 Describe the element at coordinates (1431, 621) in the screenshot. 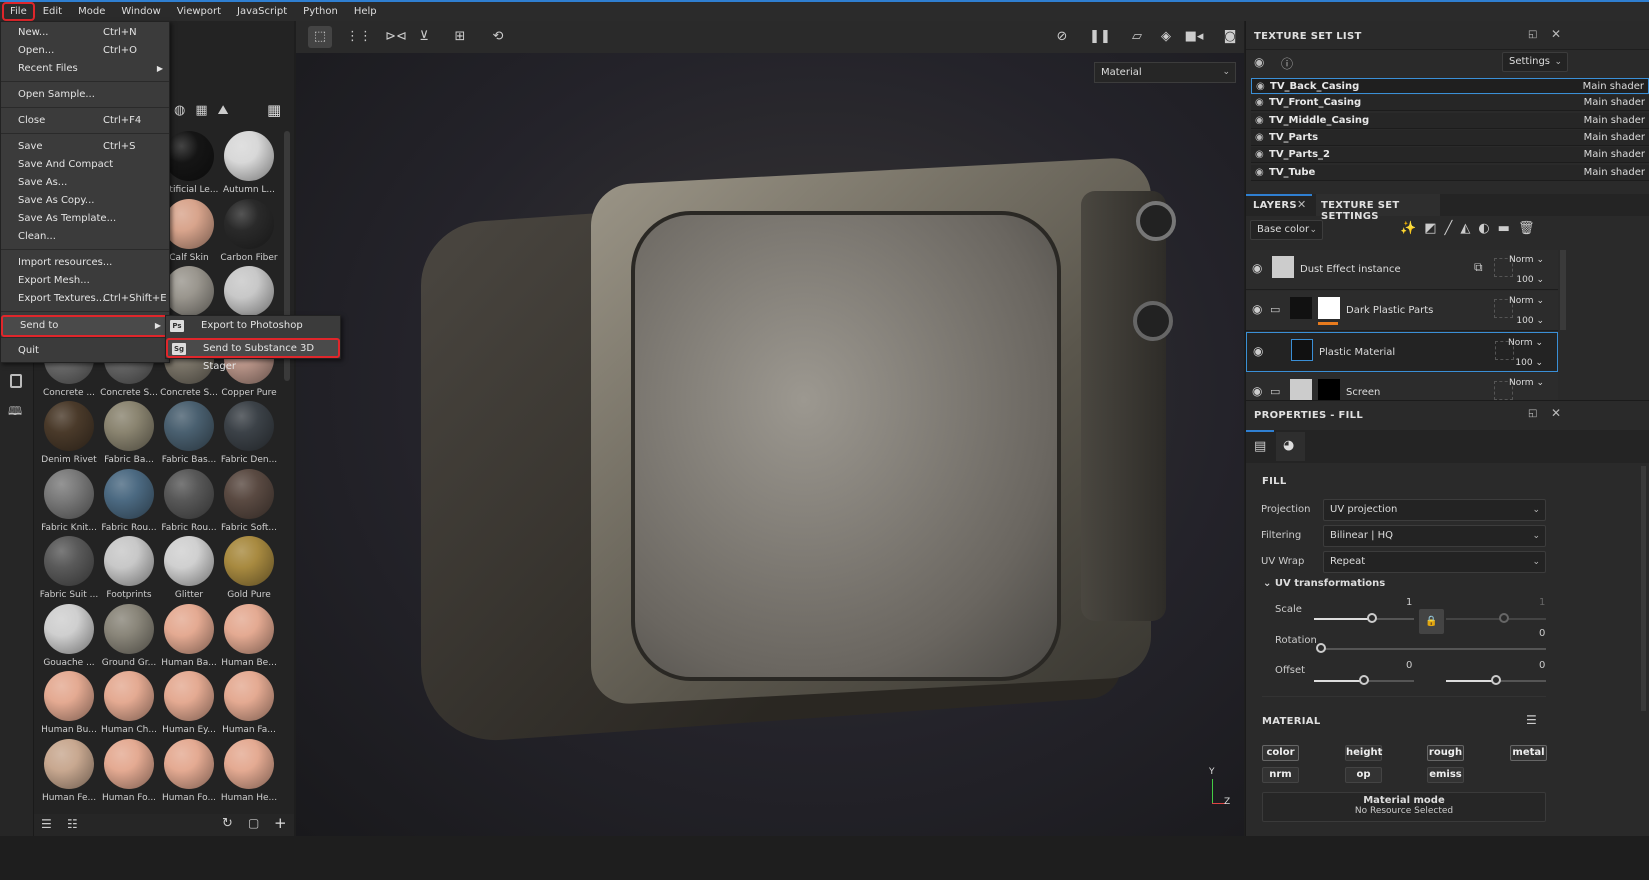

I see `lock-icon: 🔒` at that location.